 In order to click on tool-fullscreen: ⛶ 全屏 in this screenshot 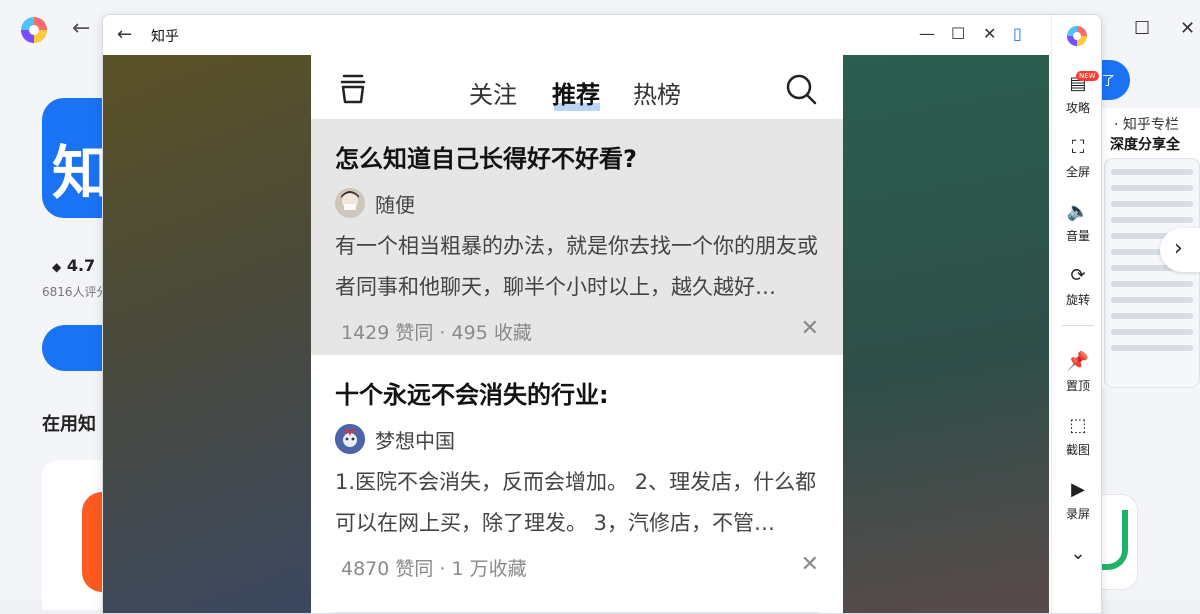, I will do `click(1076, 158)`.